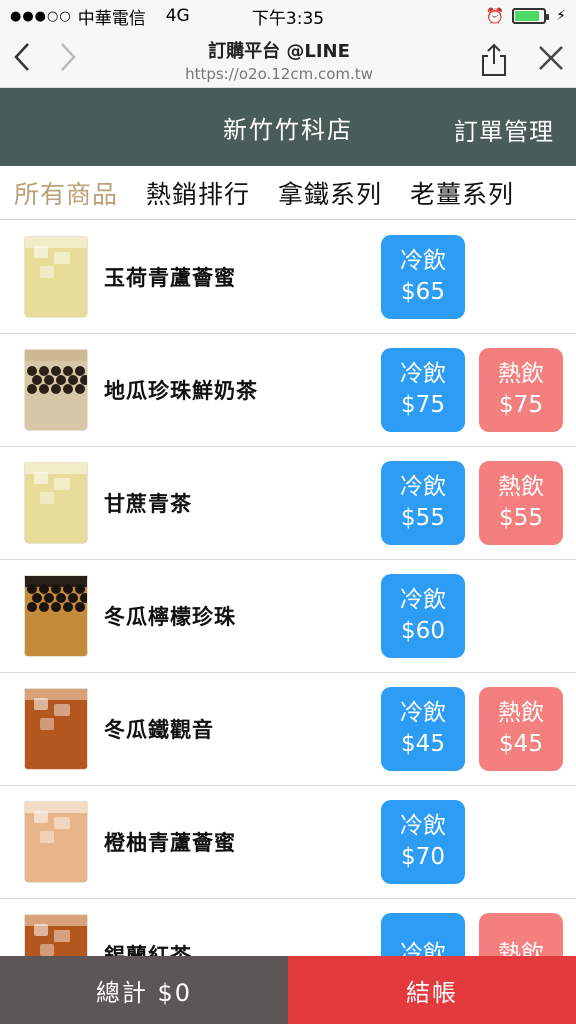  Describe the element at coordinates (522, 60) in the screenshot. I see `browser-actions` at that location.